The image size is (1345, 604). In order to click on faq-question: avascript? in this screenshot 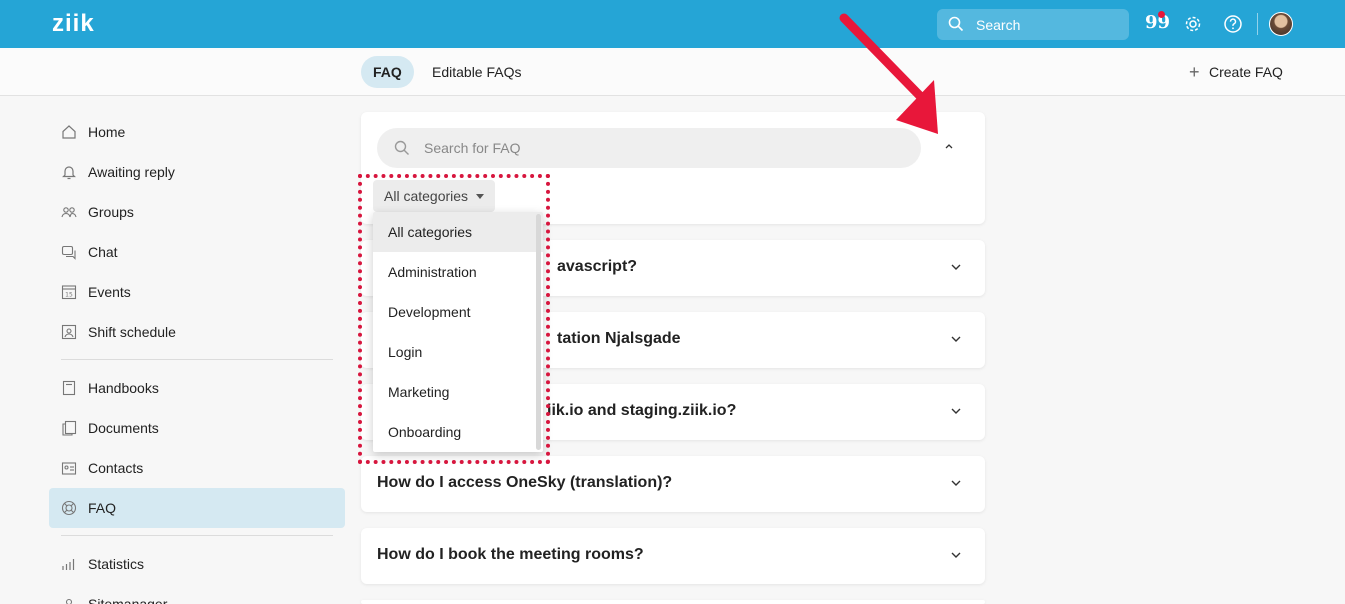, I will do `click(597, 266)`.